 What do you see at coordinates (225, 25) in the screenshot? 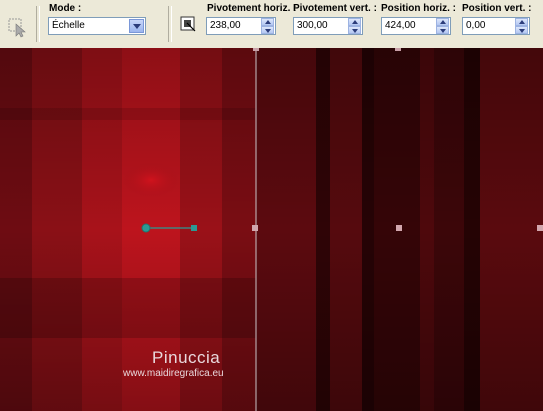
I see `pivot-horiz-value: 238,00` at bounding box center [225, 25].